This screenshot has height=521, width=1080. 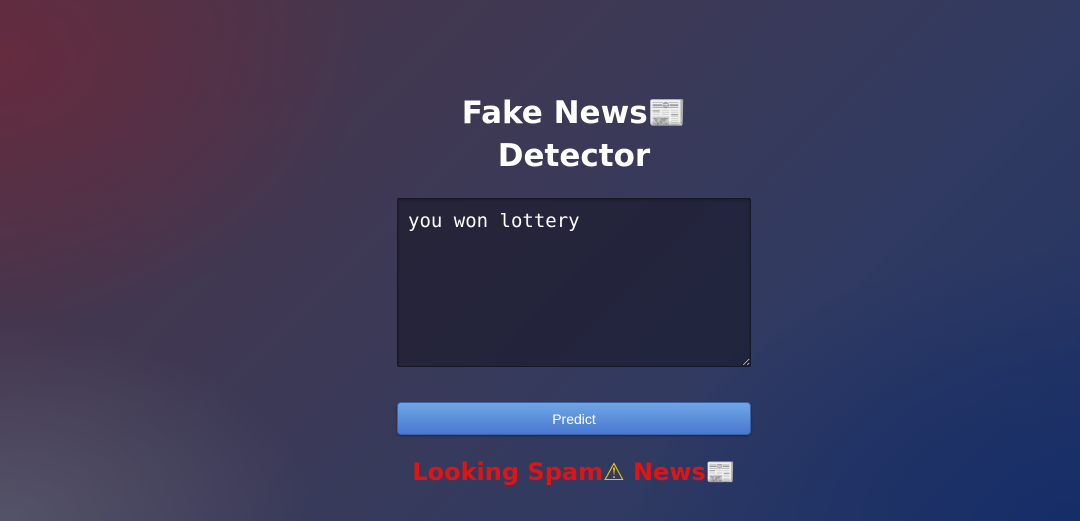 I want to click on title-line-1: Fake News📰, so click(x=574, y=113).